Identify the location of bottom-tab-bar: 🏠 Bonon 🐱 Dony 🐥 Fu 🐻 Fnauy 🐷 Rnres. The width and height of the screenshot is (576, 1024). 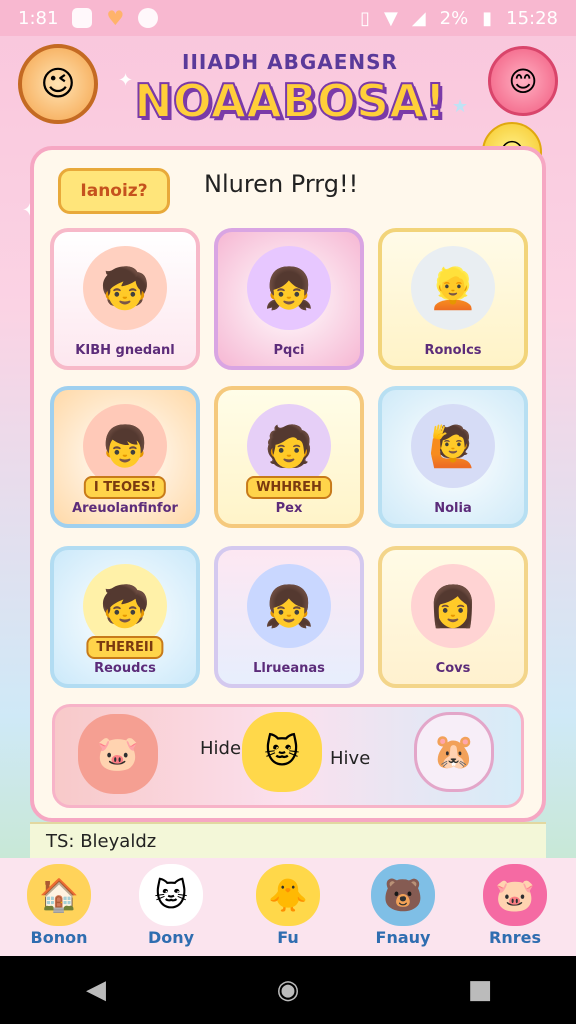
(288, 907).